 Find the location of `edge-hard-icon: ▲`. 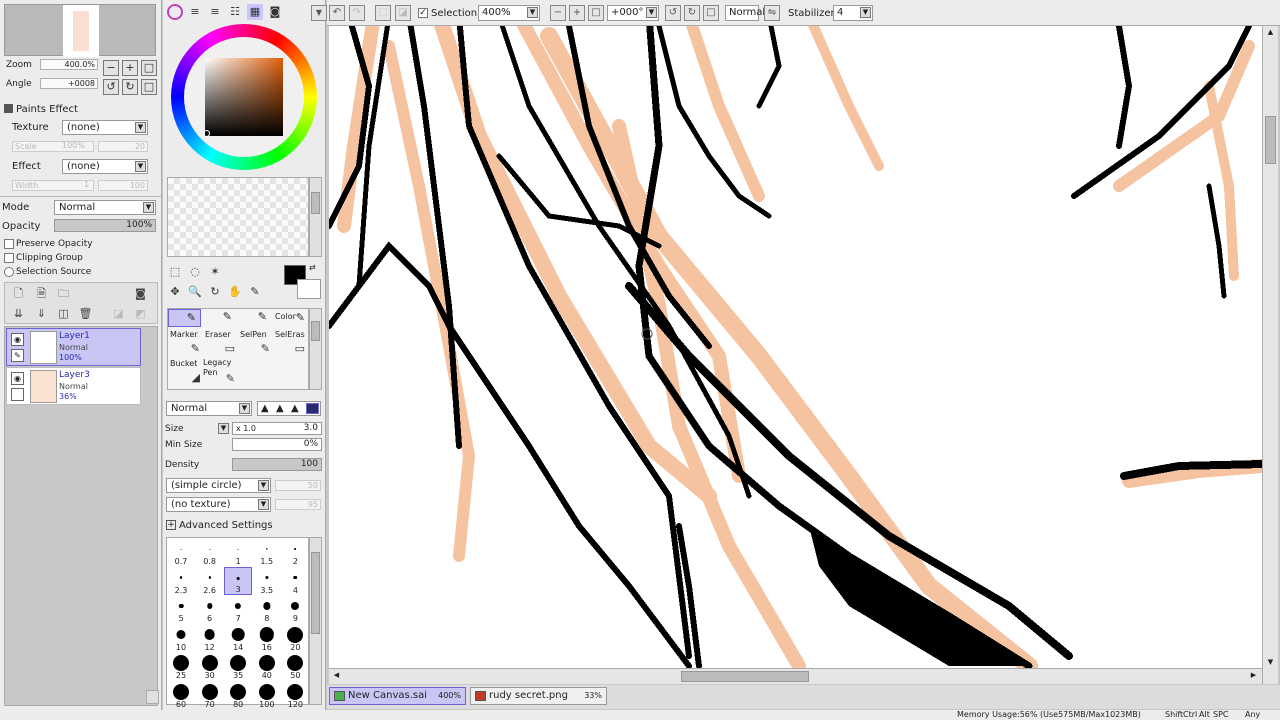

edge-hard-icon: ▲ is located at coordinates (295, 408).